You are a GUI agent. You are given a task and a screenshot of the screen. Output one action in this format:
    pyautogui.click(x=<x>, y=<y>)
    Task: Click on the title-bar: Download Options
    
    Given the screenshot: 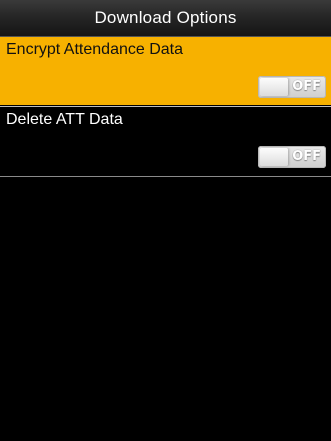 What is the action you would take?
    pyautogui.click(x=165, y=18)
    